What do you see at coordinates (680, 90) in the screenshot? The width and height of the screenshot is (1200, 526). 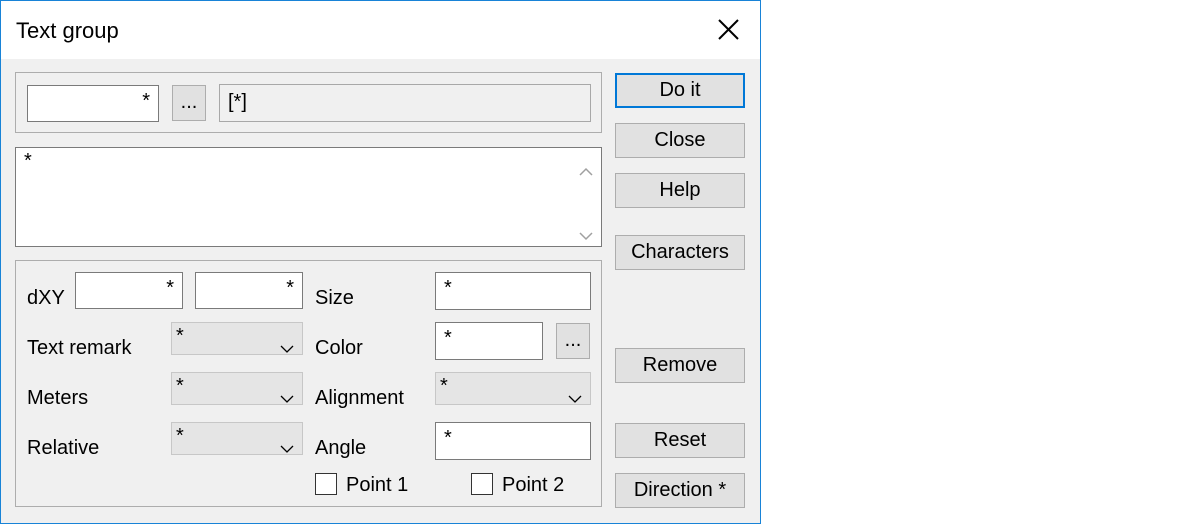 I see `do-it-button: Do it` at bounding box center [680, 90].